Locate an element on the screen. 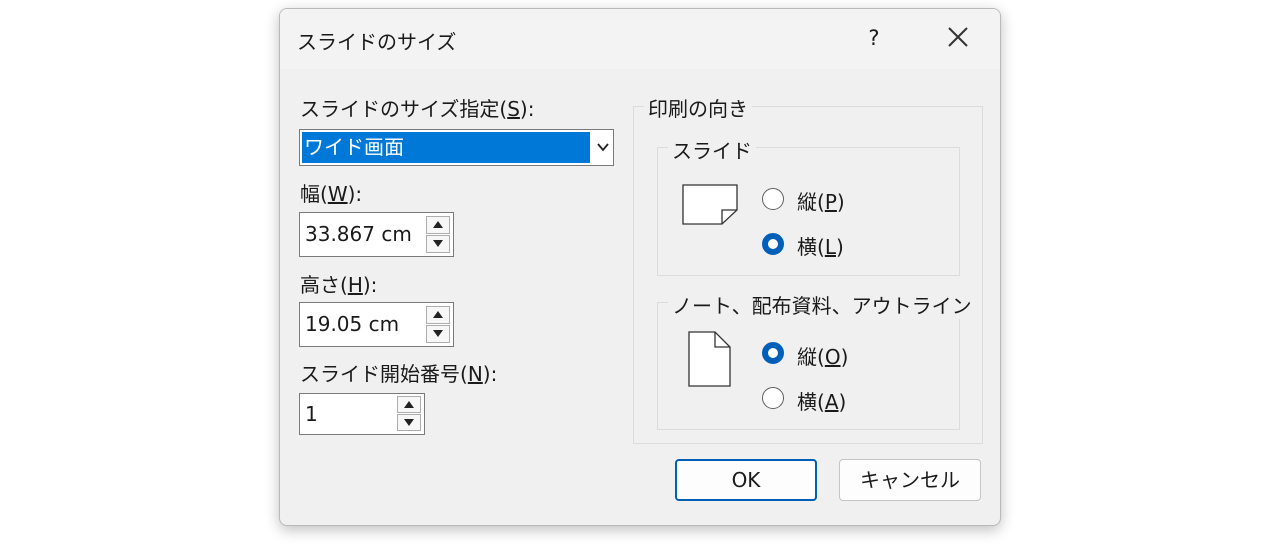 The image size is (1280, 548). height-spinner: 19.05 cm is located at coordinates (376, 324).